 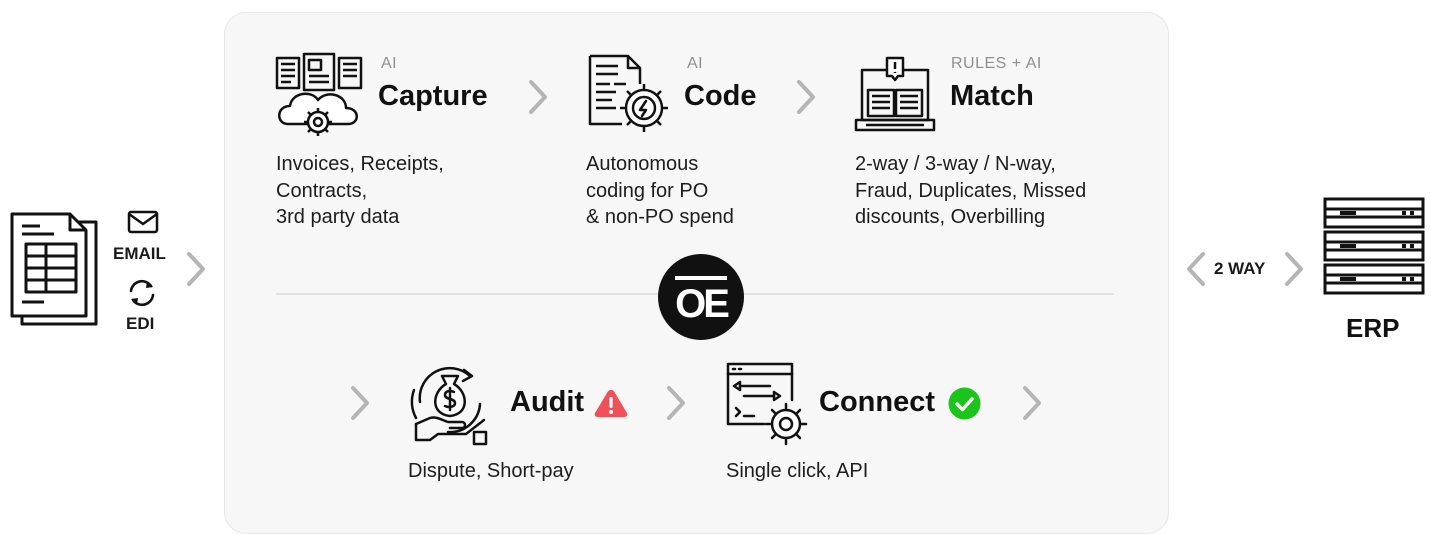 What do you see at coordinates (1374, 246) in the screenshot?
I see `server-rack-icon` at bounding box center [1374, 246].